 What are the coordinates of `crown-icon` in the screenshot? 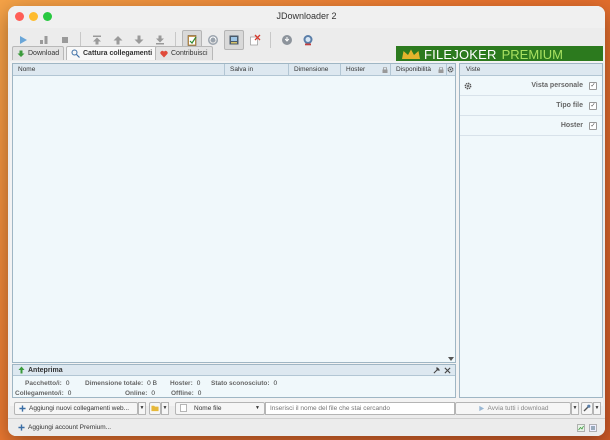 It's located at (411, 54).